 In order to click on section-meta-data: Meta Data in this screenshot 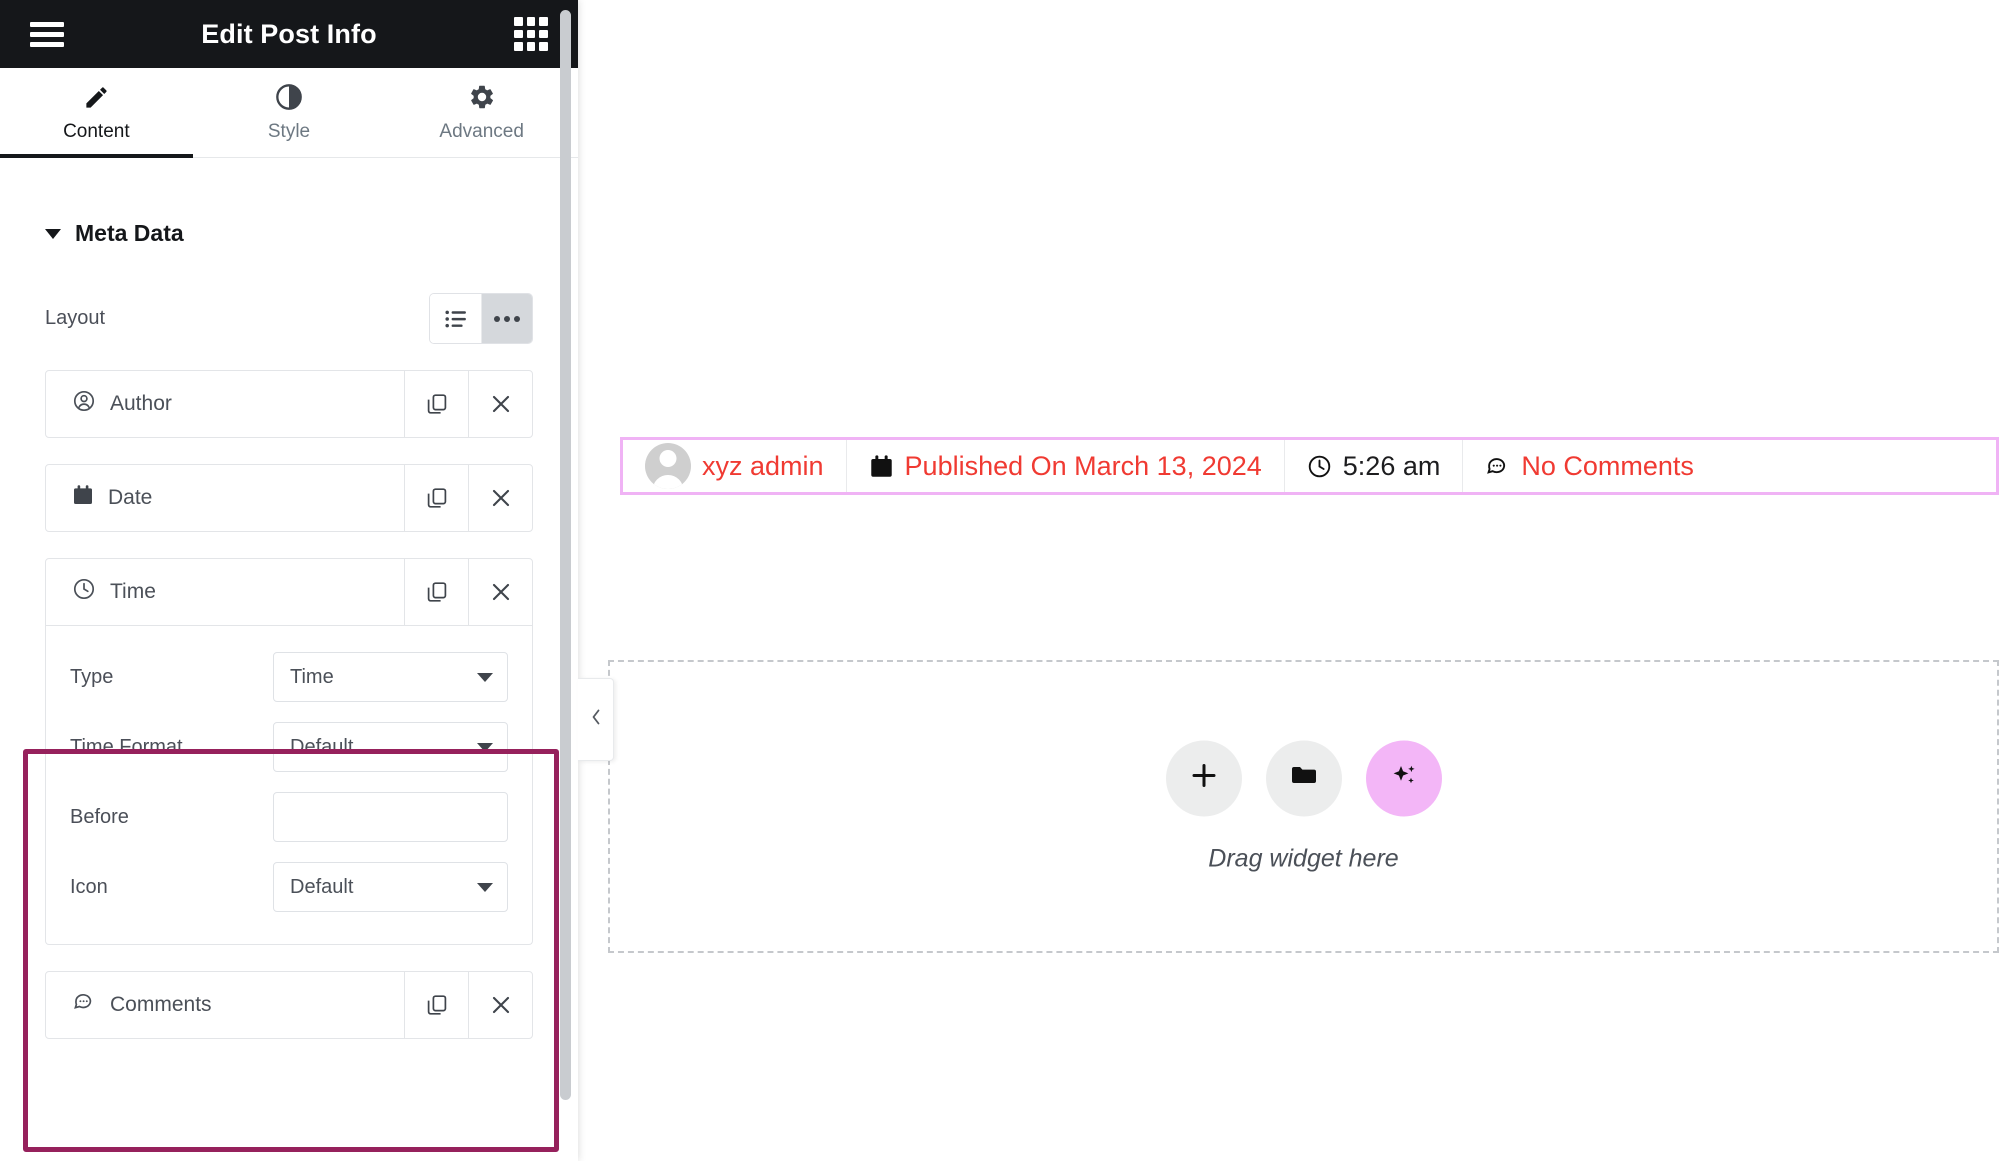, I will do `click(289, 202)`.